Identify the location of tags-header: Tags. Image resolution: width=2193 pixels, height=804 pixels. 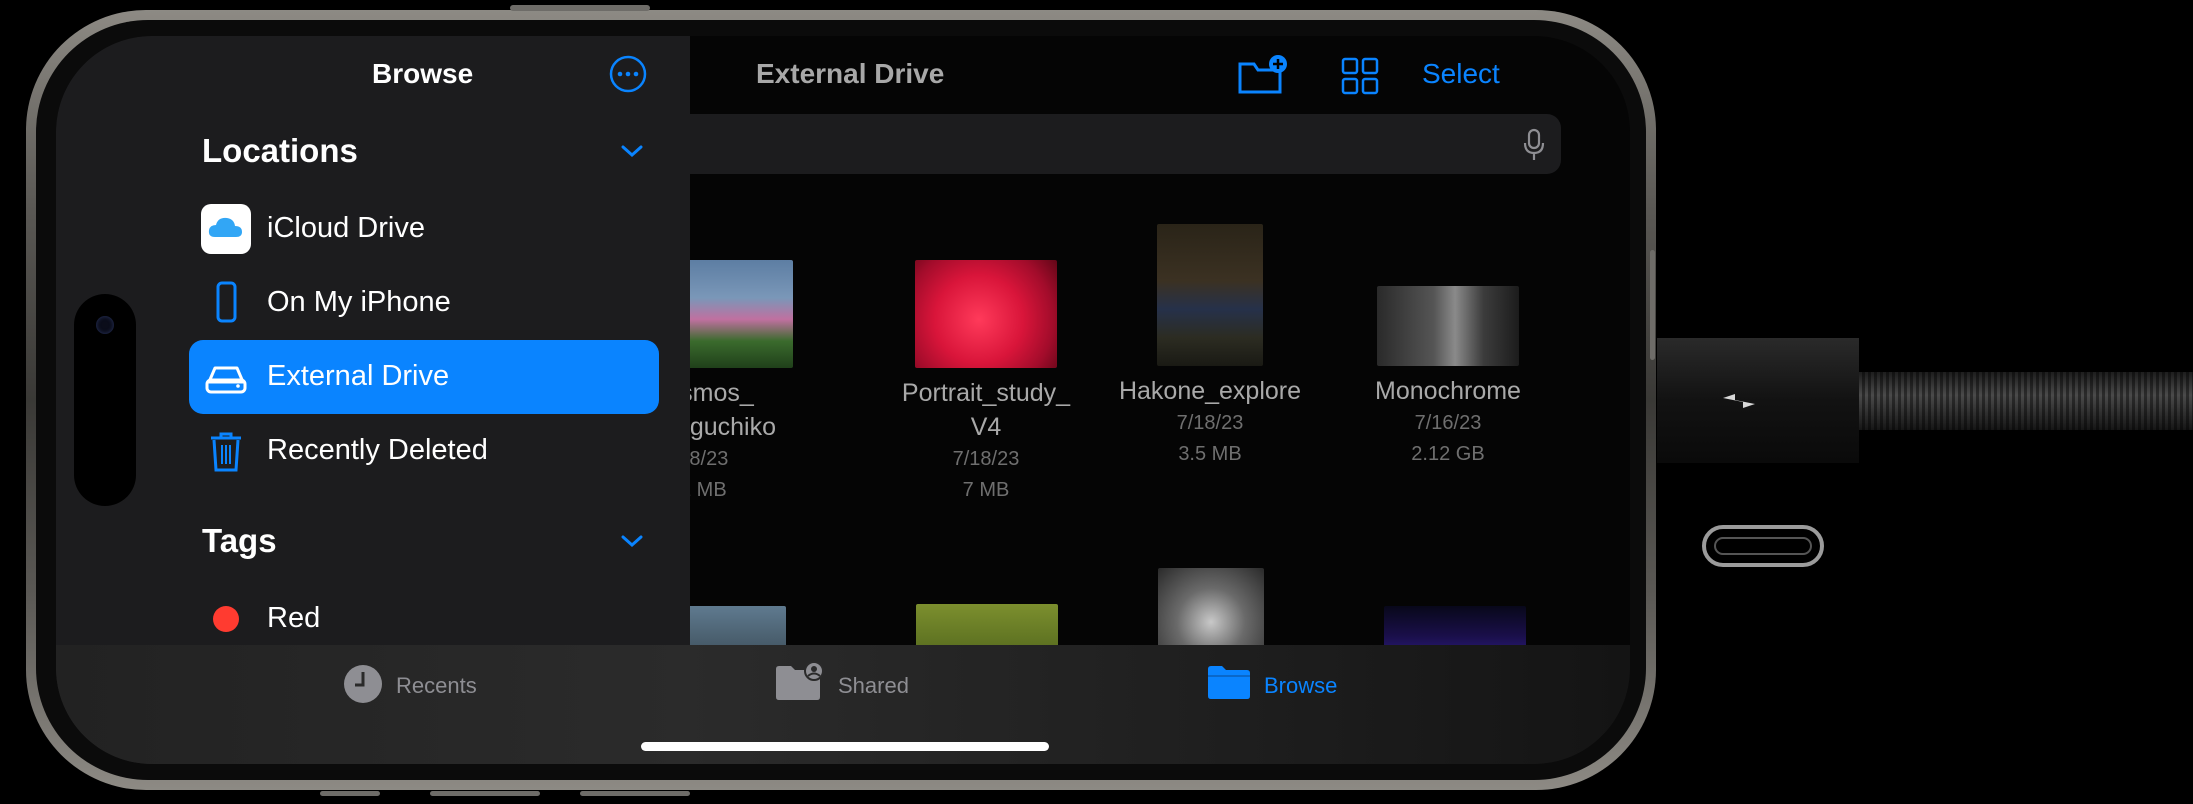
(239, 541).